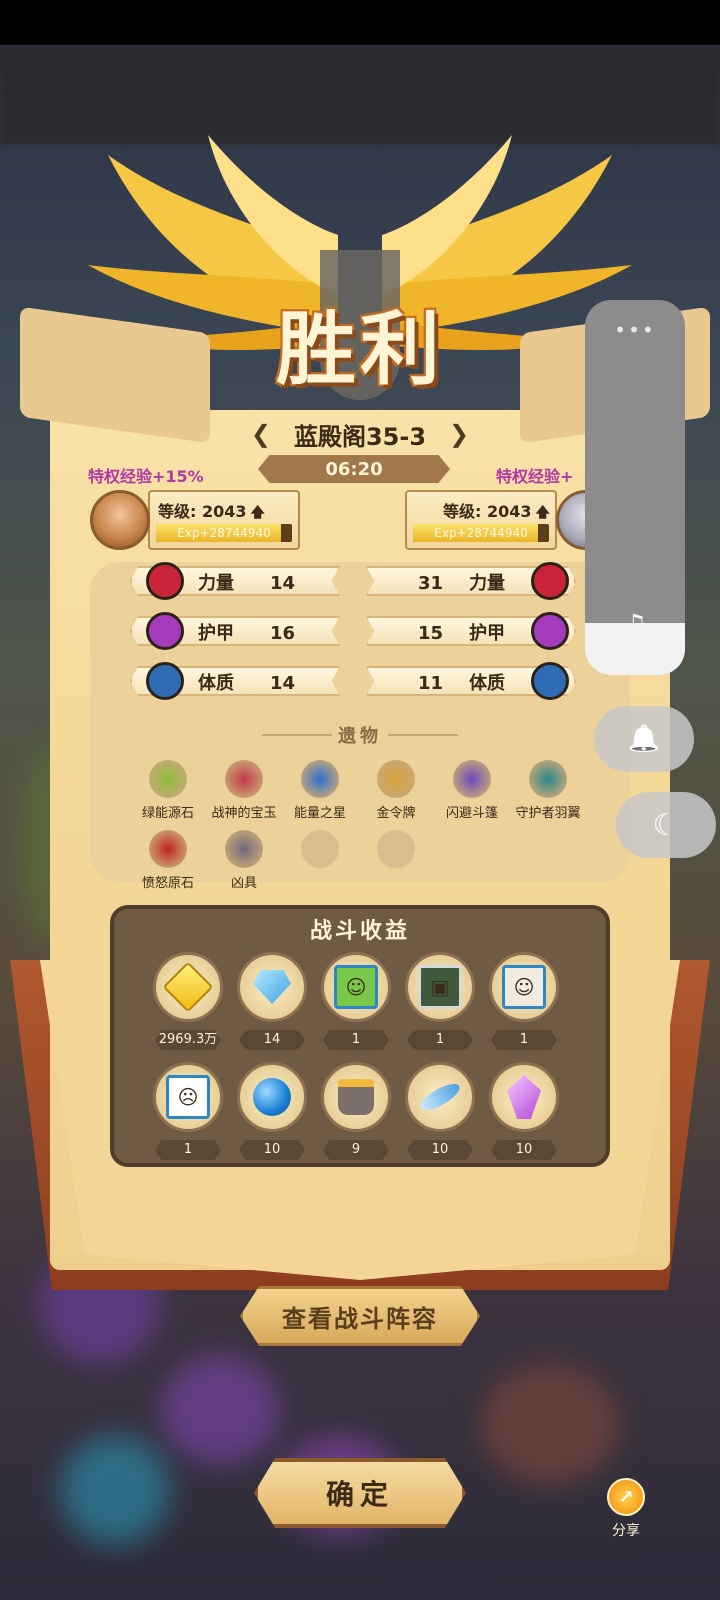  What do you see at coordinates (360, 1316) in the screenshot?
I see `view-lineup-button: 查看战斗阵容` at bounding box center [360, 1316].